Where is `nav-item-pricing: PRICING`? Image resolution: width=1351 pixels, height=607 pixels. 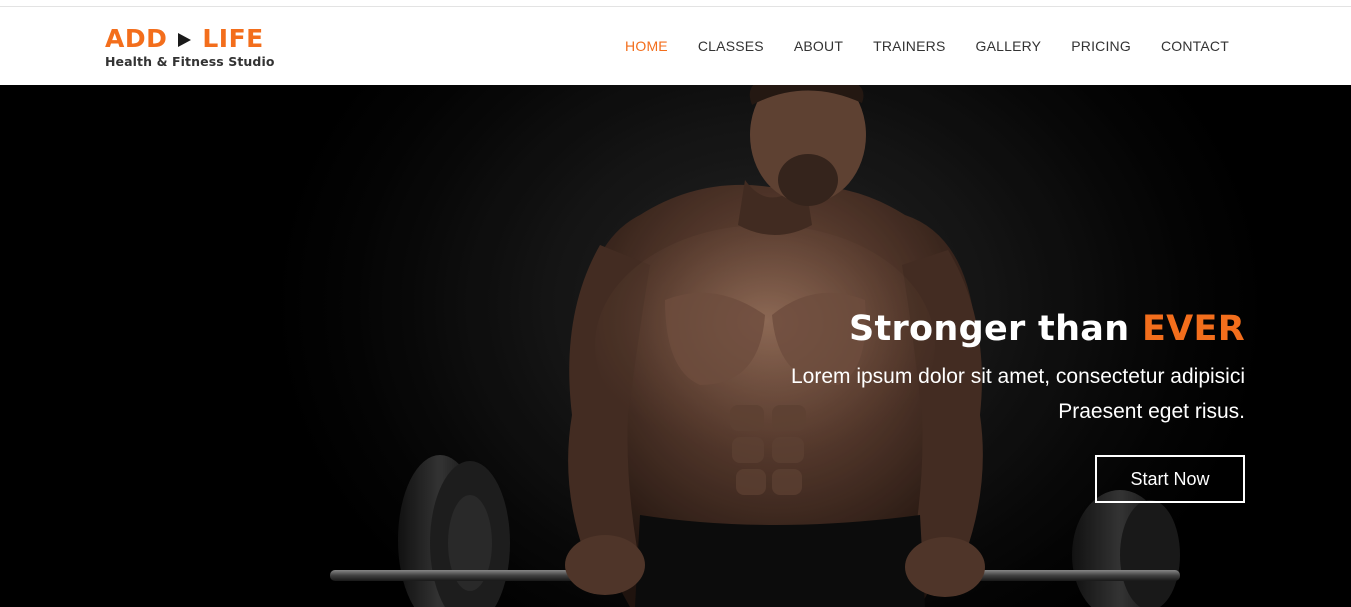 nav-item-pricing: PRICING is located at coordinates (1101, 46).